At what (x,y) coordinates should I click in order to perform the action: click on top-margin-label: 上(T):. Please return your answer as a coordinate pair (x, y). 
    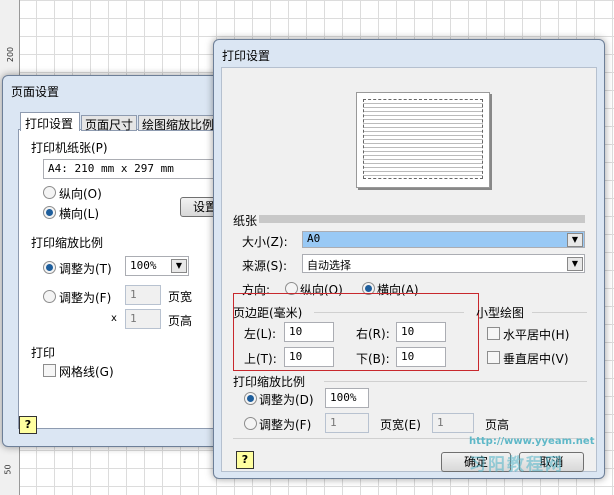
    Looking at the image, I should click on (260, 359).